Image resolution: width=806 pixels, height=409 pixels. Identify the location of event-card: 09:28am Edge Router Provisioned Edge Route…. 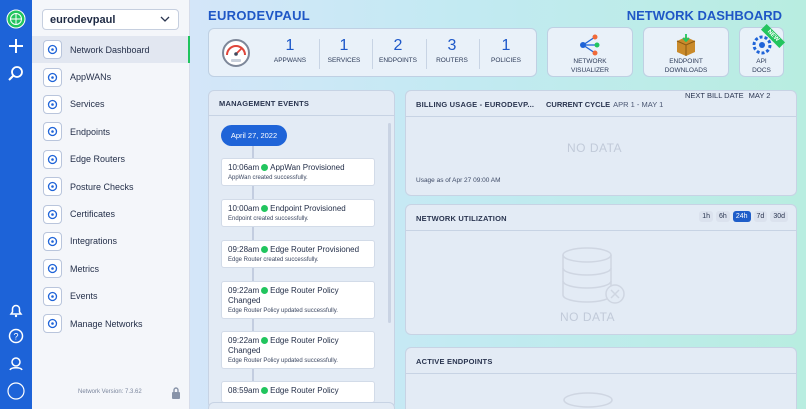
(298, 254).